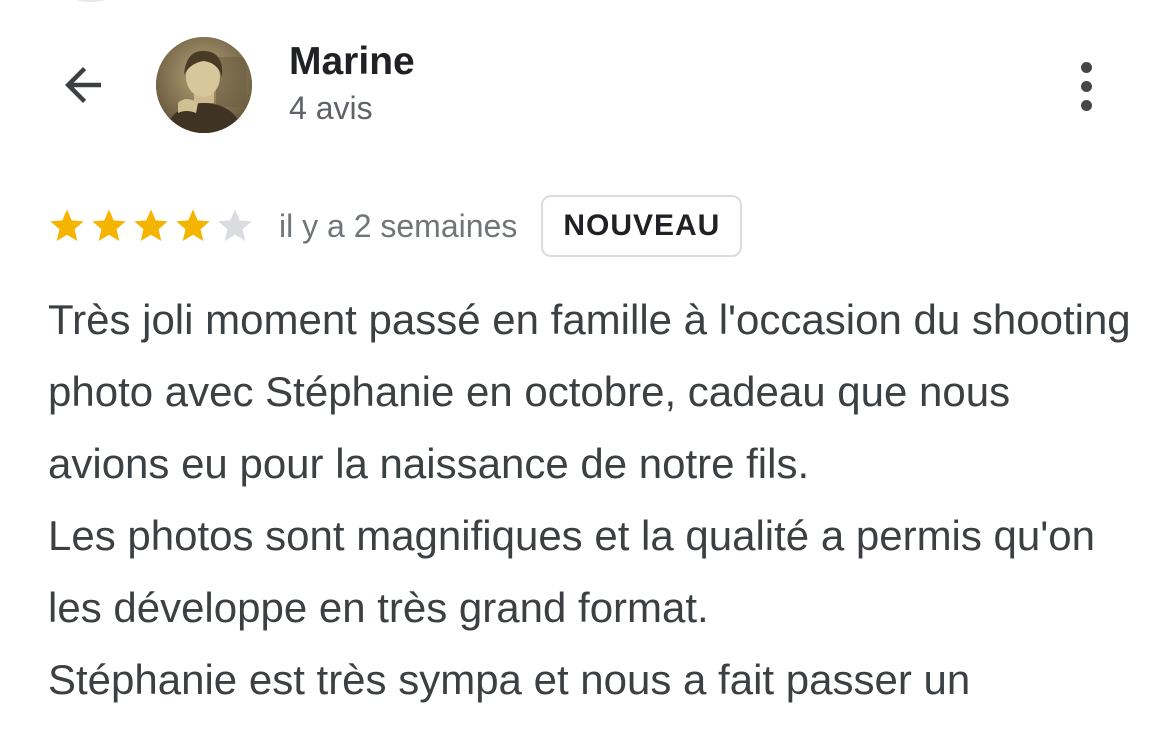 This screenshot has height=744, width=1170. Describe the element at coordinates (235, 225) in the screenshot. I see `star-empty-icon` at that location.